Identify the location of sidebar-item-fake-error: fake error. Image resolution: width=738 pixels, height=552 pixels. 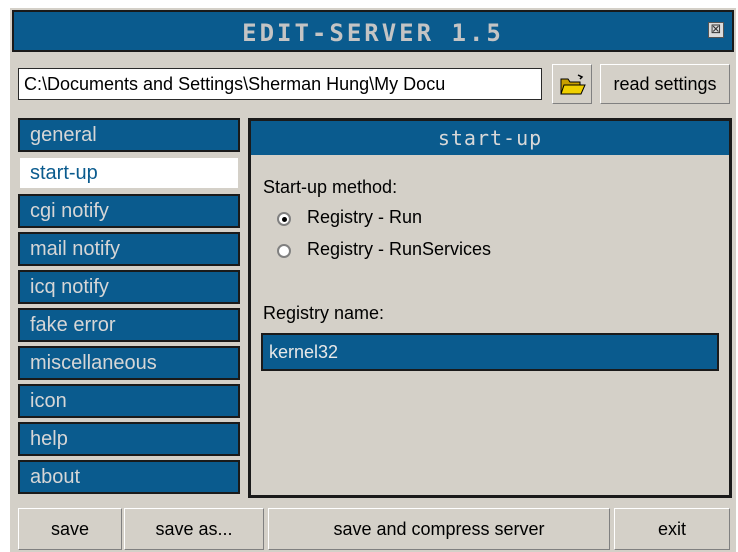
(129, 325).